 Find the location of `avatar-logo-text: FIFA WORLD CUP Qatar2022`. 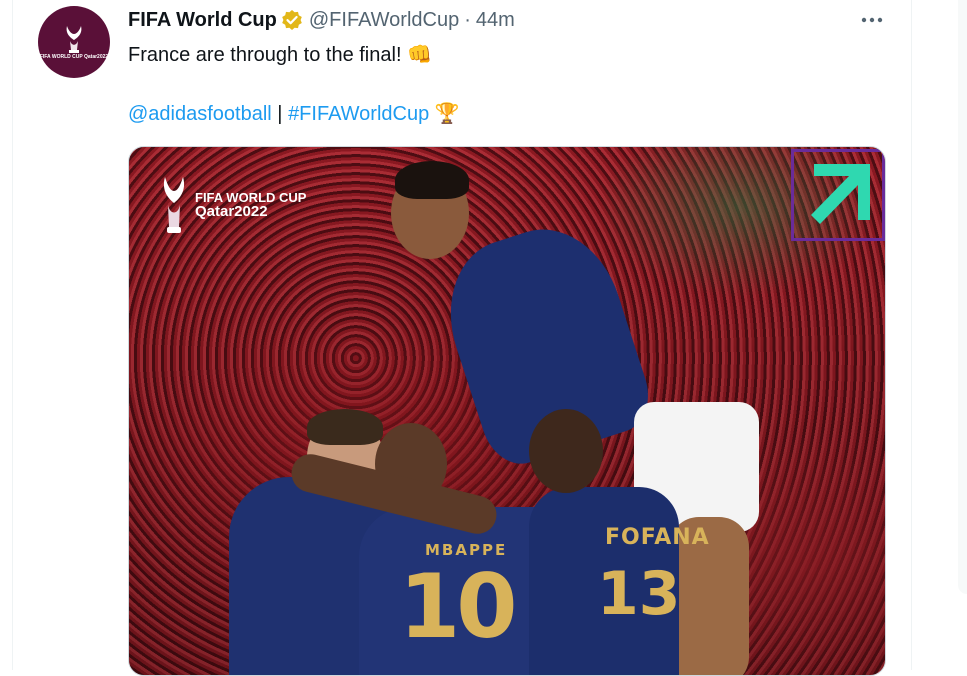

avatar-logo-text: FIFA WORLD CUP Qatar2022 is located at coordinates (74, 57).